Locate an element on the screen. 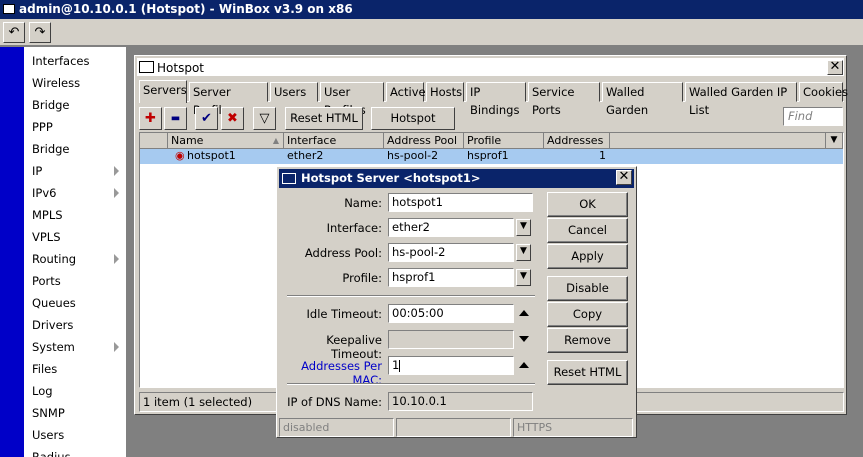  remove-button: ▬ is located at coordinates (175, 118).